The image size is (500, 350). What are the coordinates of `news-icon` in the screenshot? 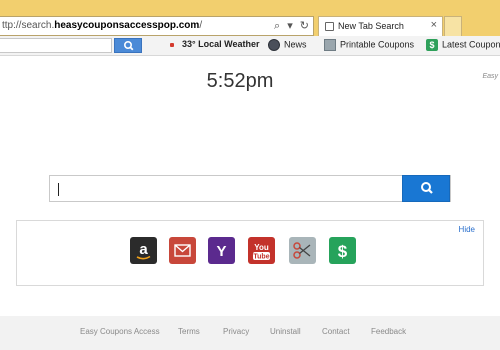 It's located at (274, 45).